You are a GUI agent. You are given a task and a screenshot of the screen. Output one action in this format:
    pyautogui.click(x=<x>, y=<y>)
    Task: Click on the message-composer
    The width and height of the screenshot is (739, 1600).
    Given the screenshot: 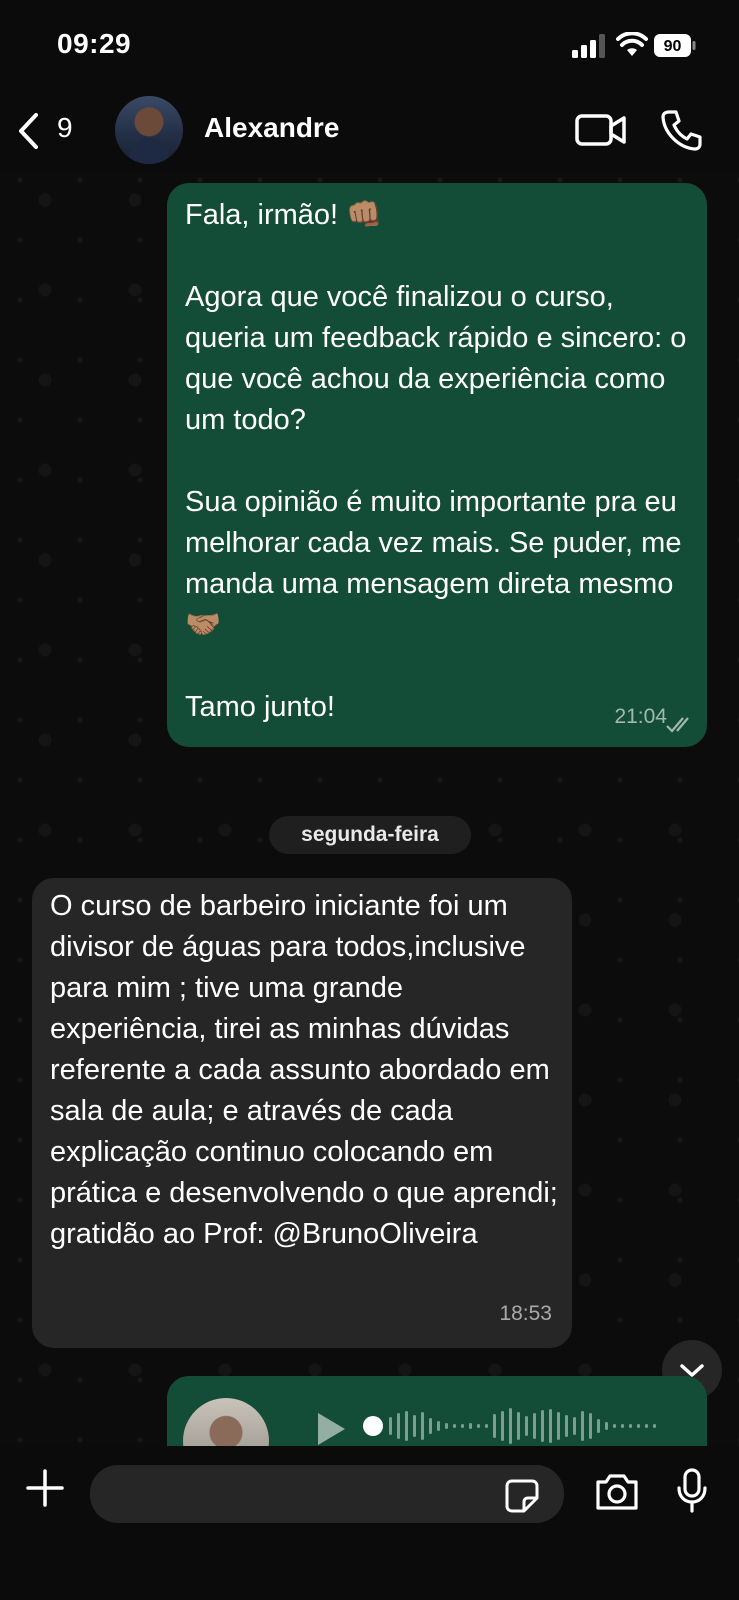 What is the action you would take?
    pyautogui.click(x=369, y=1523)
    